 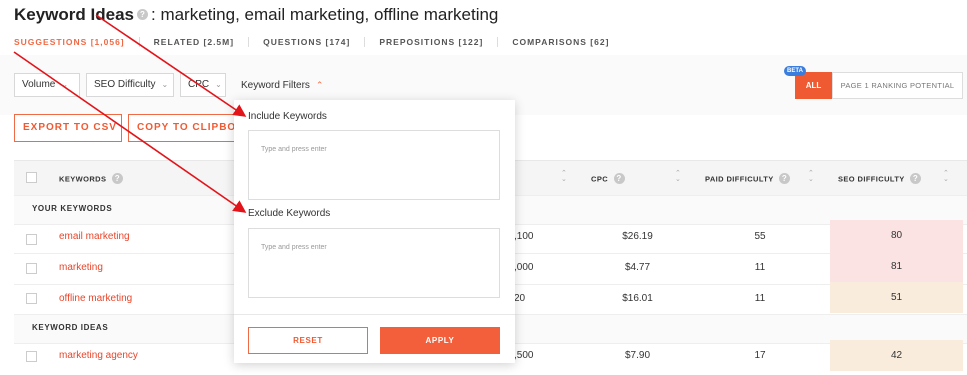 What do you see at coordinates (524, 236) in the screenshot?
I see `volume-value: ,100` at bounding box center [524, 236].